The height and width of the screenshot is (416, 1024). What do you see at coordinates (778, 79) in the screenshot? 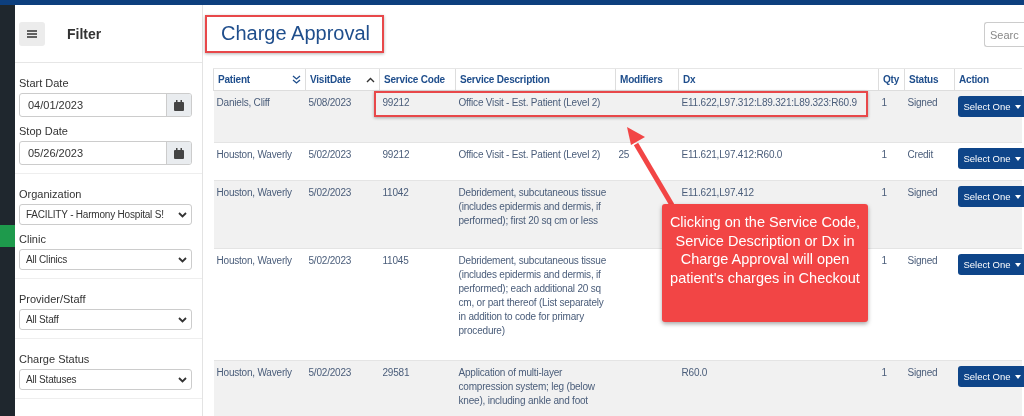
I see `column-header: Dx` at bounding box center [778, 79].